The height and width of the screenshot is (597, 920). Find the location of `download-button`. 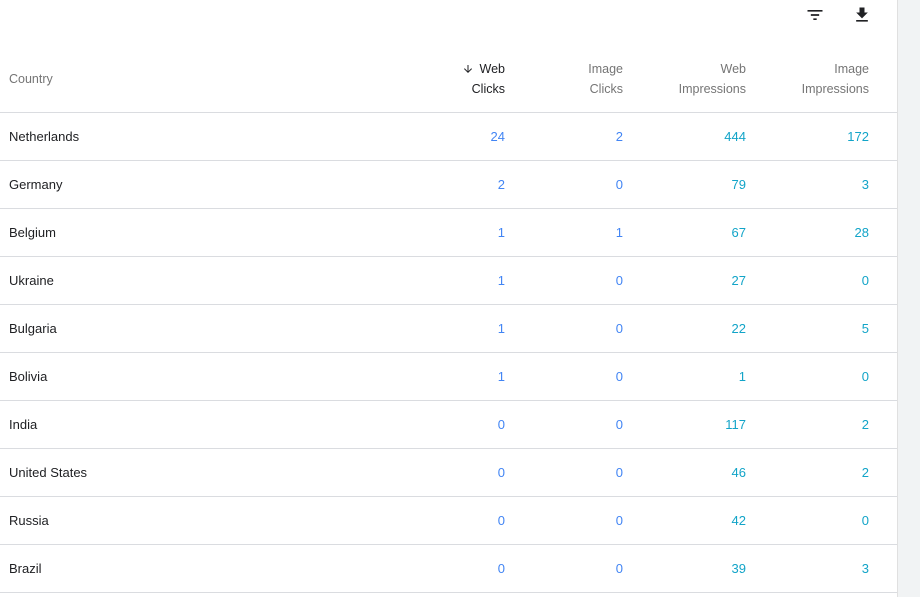

download-button is located at coordinates (862, 15).